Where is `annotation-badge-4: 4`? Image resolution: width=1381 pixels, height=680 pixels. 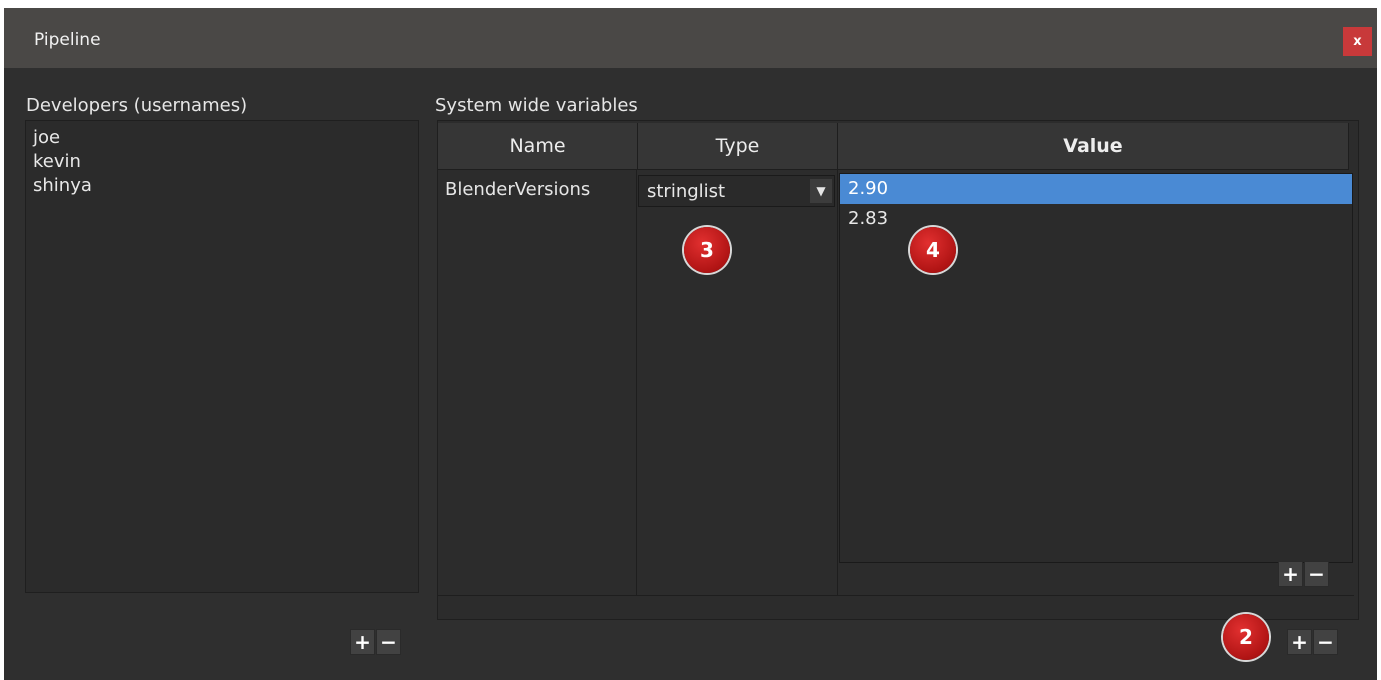 annotation-badge-4: 4 is located at coordinates (933, 250).